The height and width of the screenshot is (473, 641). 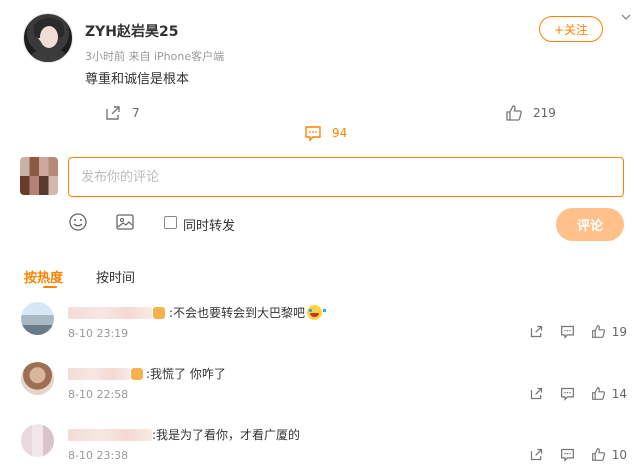 I want to click on post-text: 尊重和诚信是根本, so click(x=137, y=79).